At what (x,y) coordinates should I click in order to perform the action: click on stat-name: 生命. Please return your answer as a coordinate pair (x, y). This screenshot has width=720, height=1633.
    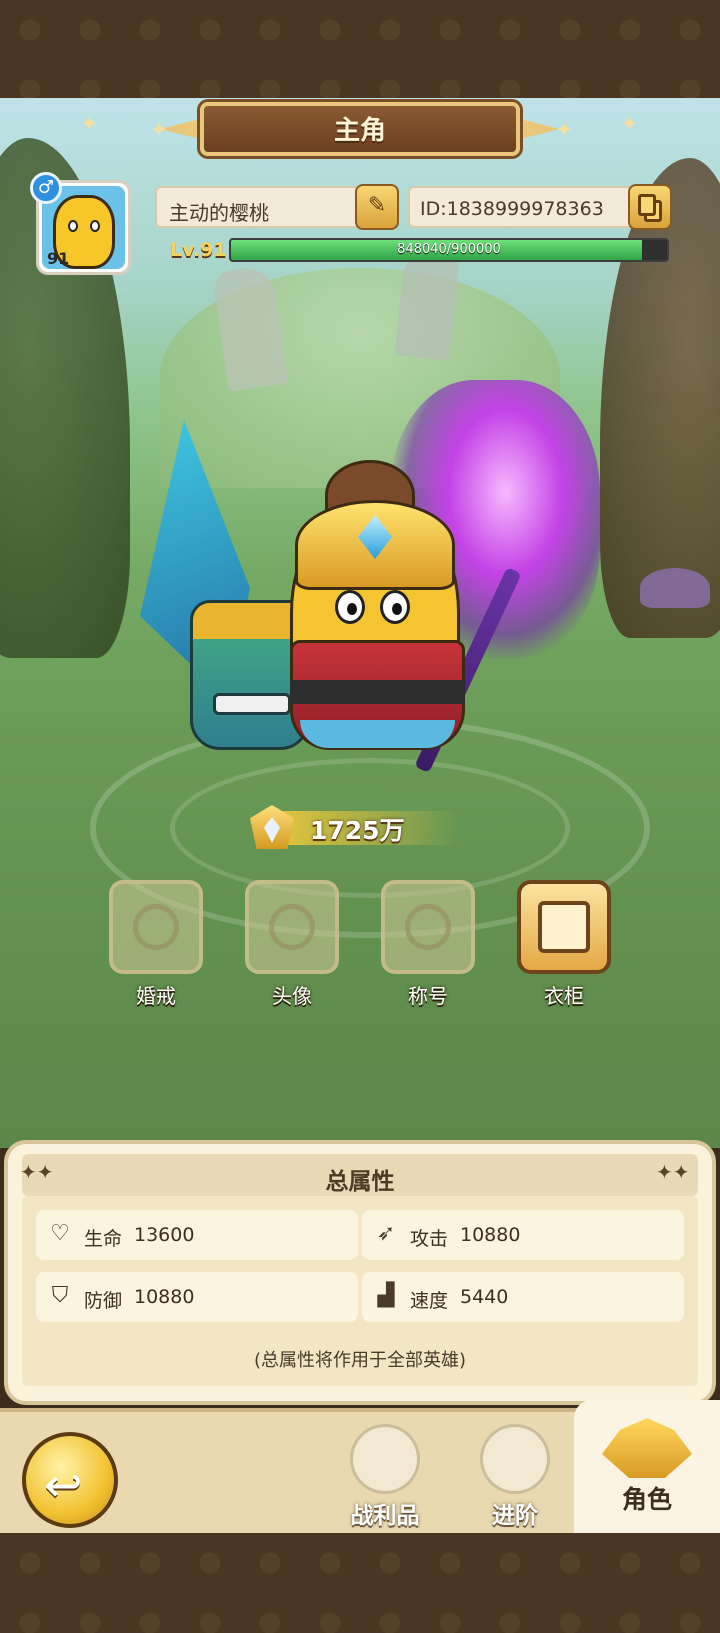
    Looking at the image, I should click on (103, 1239).